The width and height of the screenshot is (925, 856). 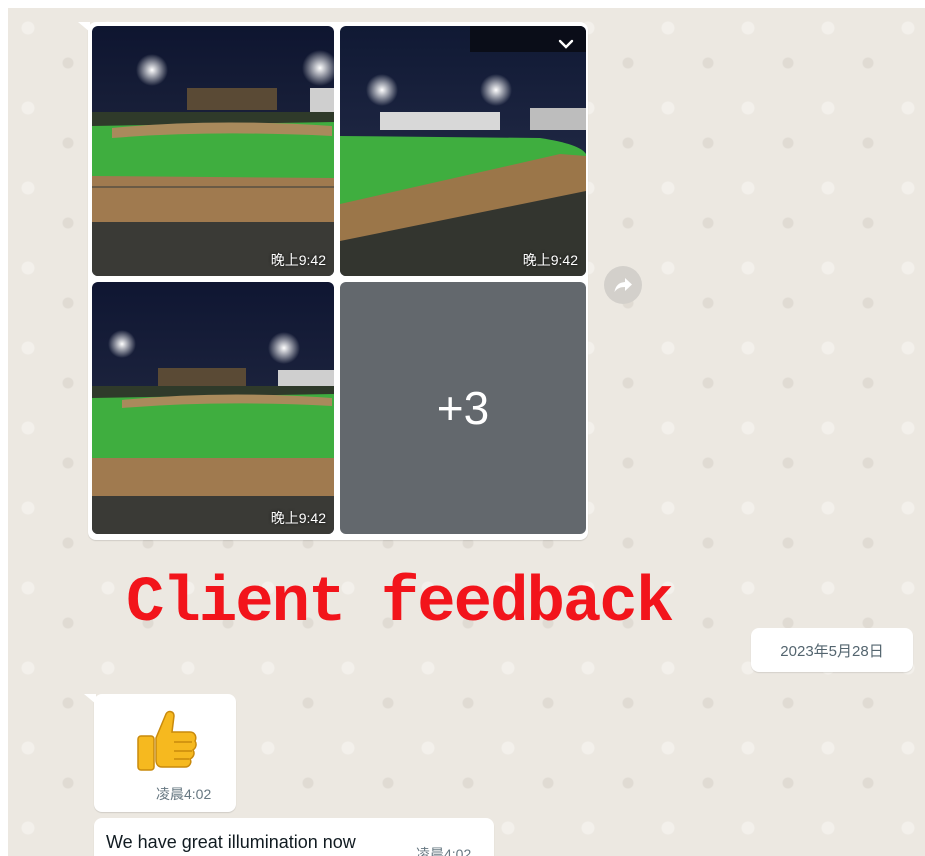 I want to click on more-photos-tile: +3, so click(x=463, y=408).